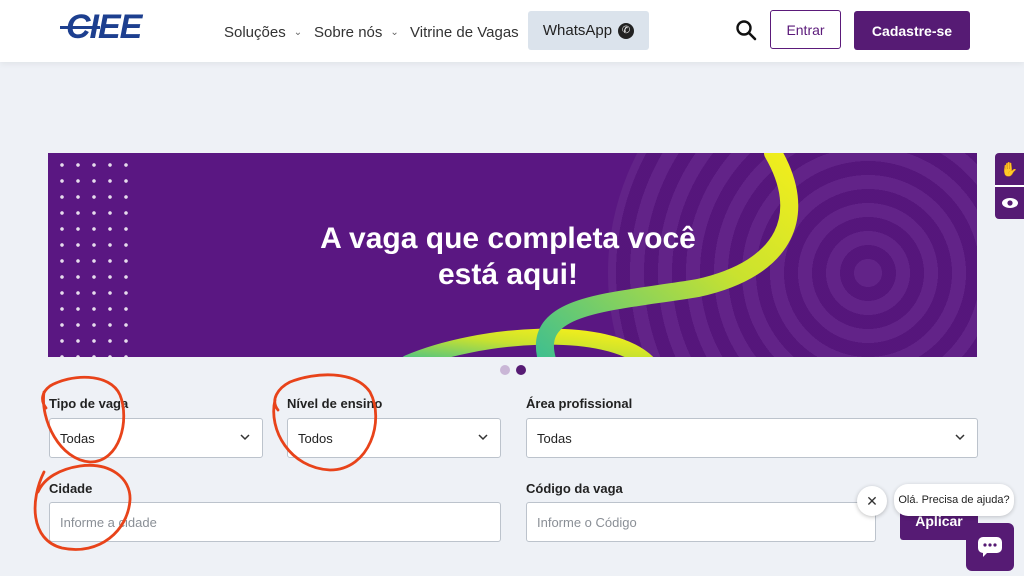 This screenshot has height=576, width=1024. Describe the element at coordinates (348, 32) in the screenshot. I see `nav-item-label: Sobre nós` at that location.